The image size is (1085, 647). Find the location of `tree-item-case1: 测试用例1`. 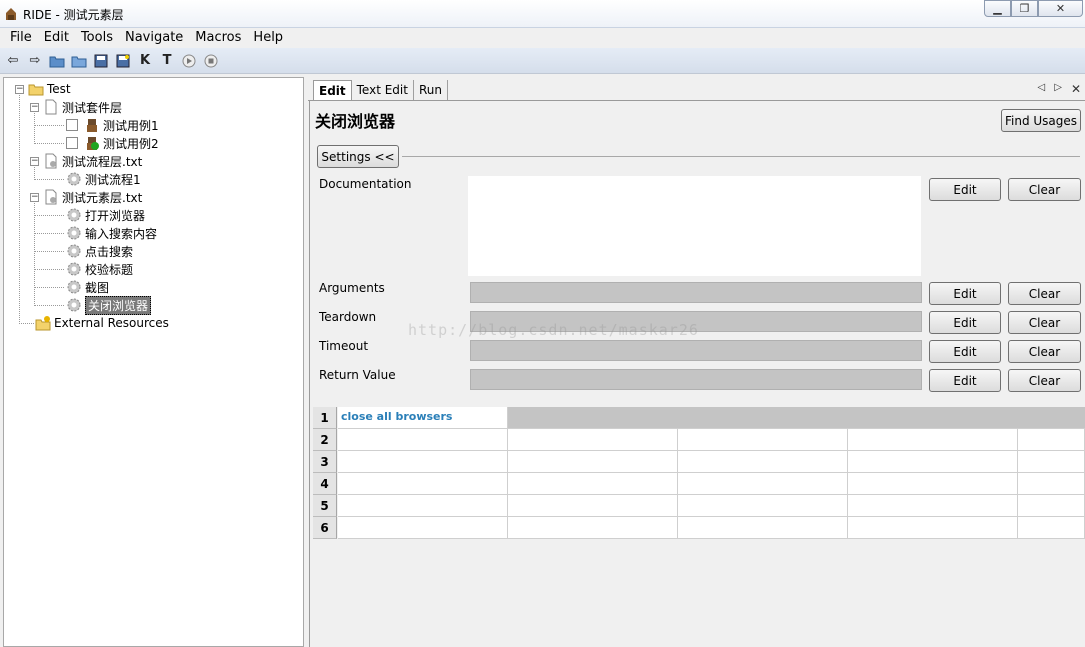

tree-item-case1: 测试用例1 is located at coordinates (112, 125).